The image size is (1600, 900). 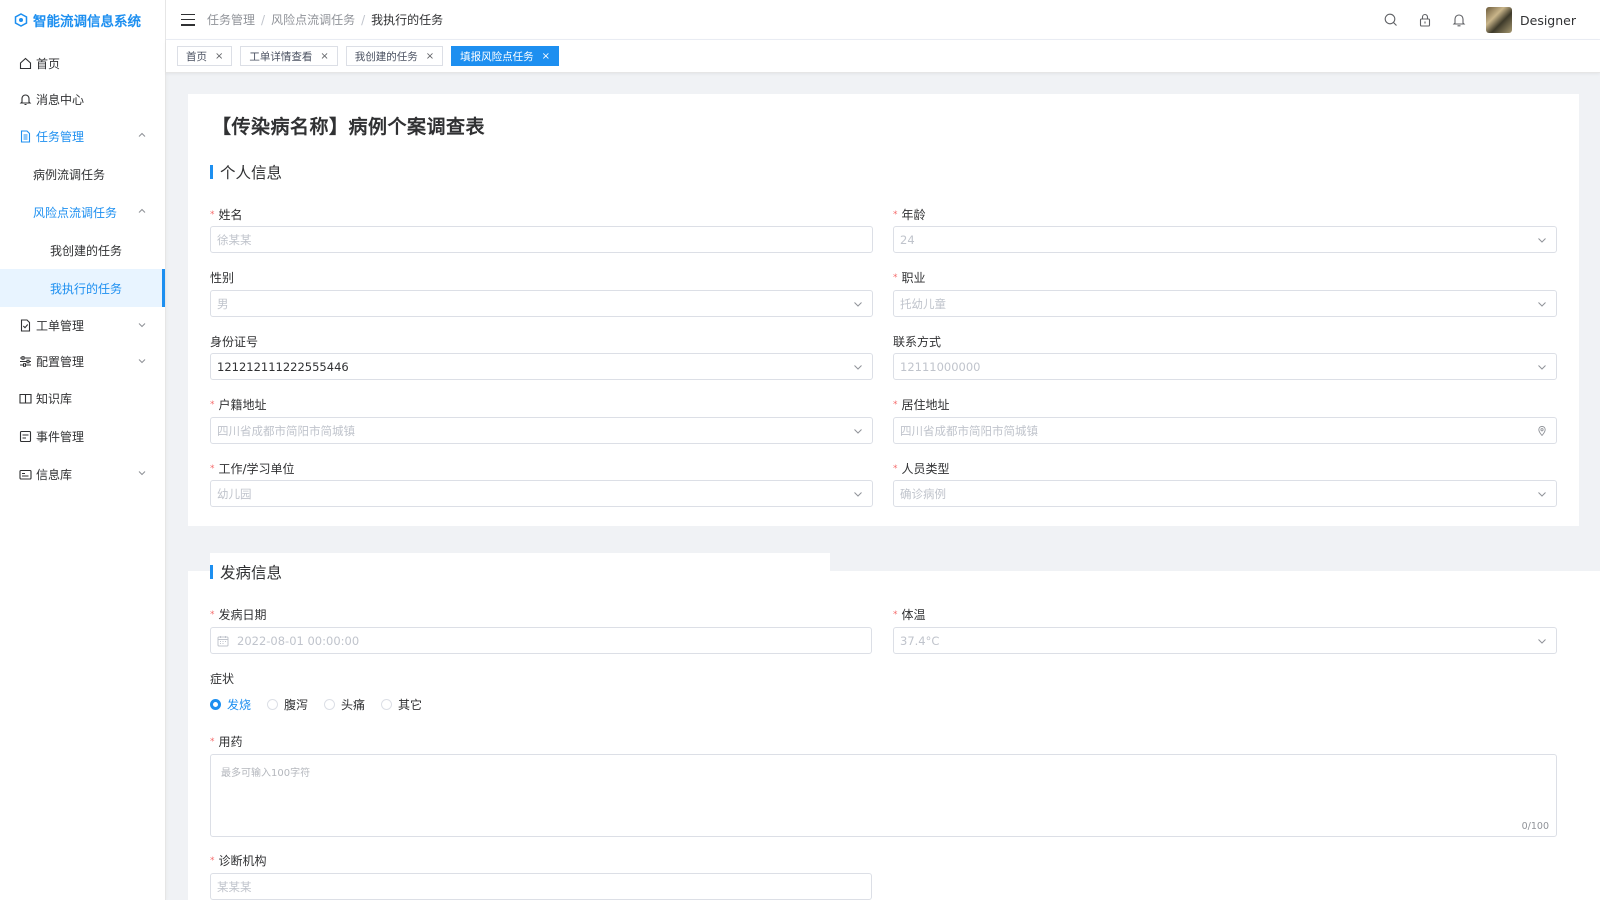 I want to click on residence-address-input: 四川省成都市简阳市简城镇, so click(x=1225, y=430).